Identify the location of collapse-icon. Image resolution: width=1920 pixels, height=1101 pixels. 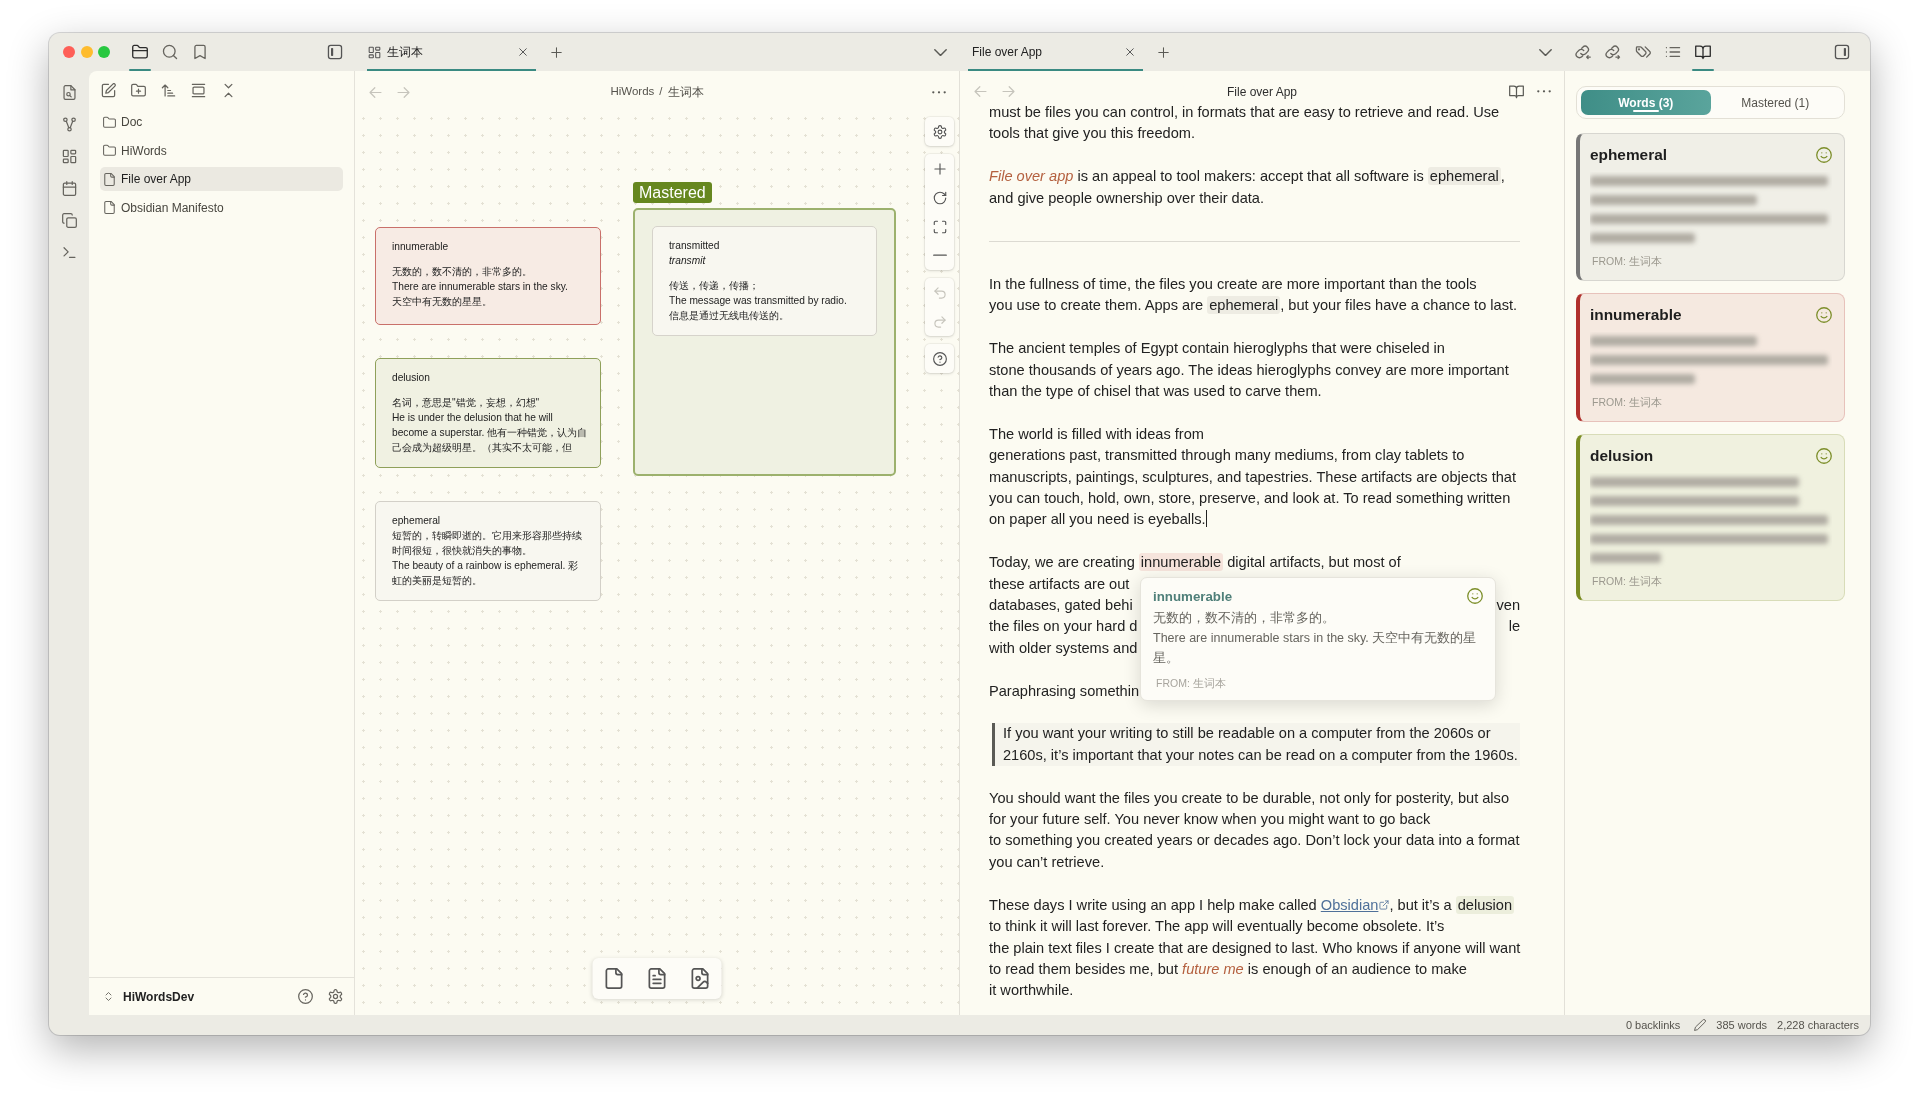
(228, 90).